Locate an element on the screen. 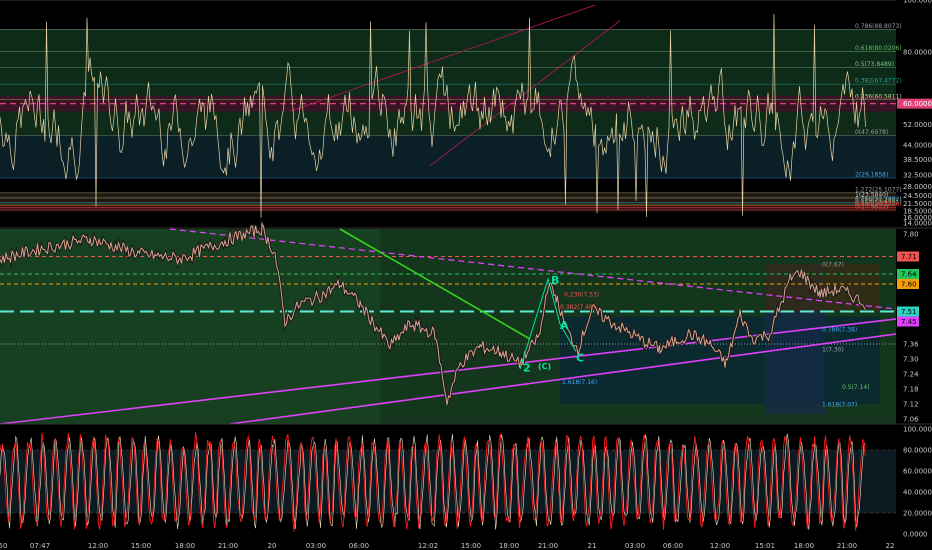 This screenshot has height=550, width=932. y-tick-label: 7.24 is located at coordinates (911, 375).